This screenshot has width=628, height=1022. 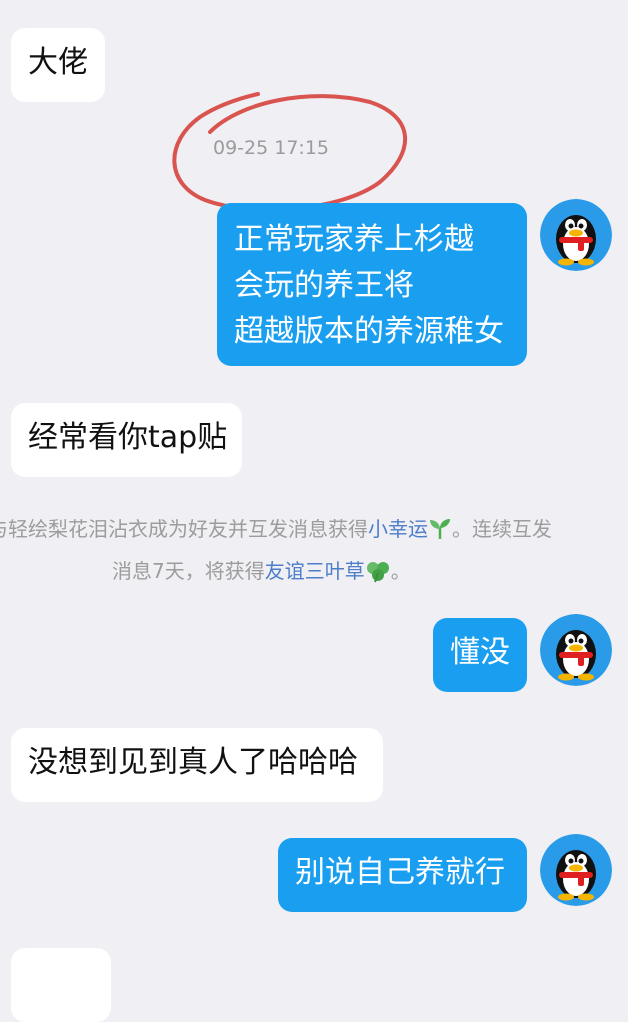 I want to click on message-text: 大佬, so click(x=58, y=62).